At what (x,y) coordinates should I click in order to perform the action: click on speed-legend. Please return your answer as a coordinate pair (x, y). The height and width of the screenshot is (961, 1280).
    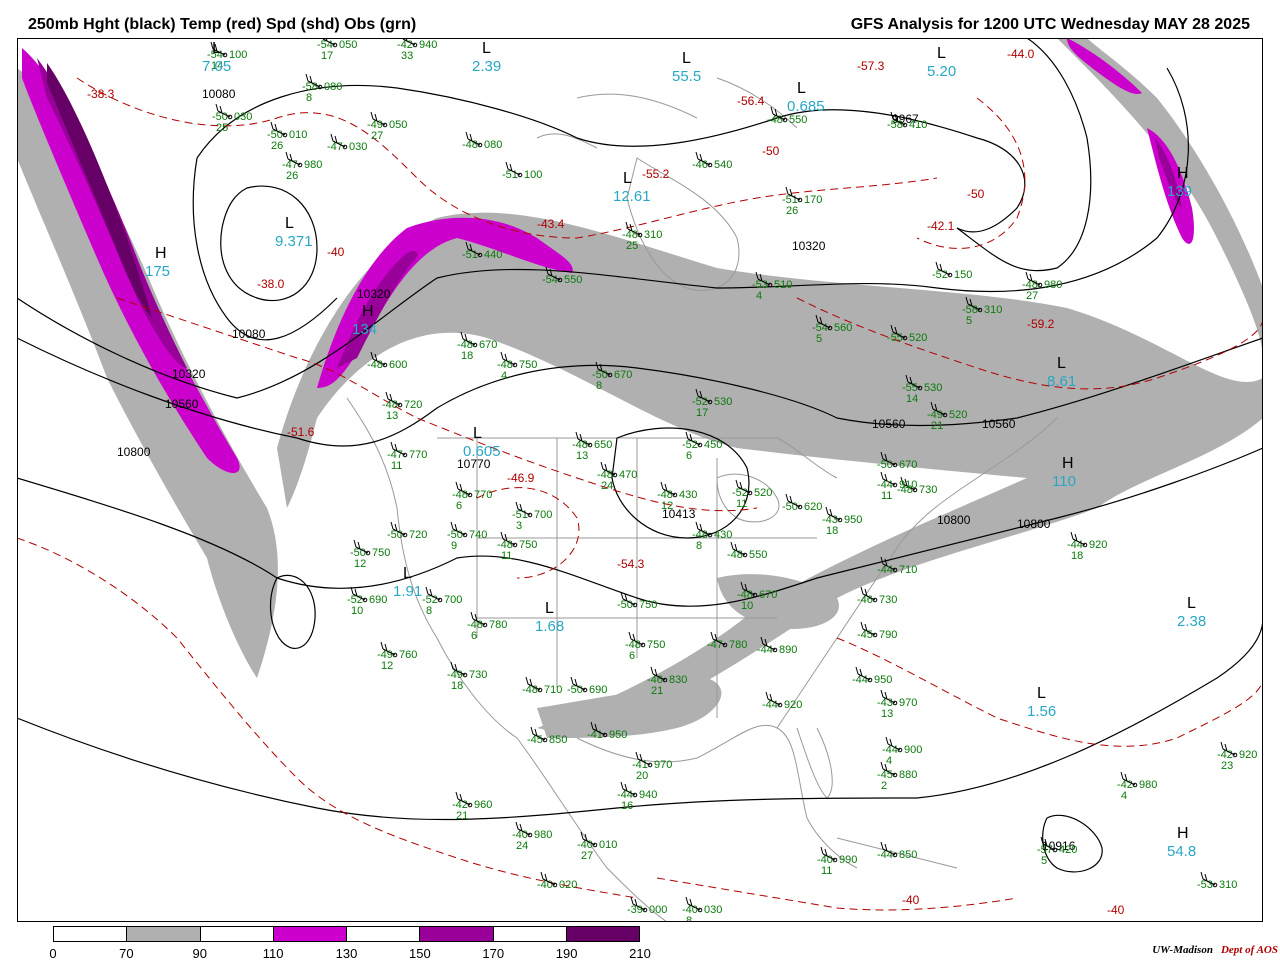
    Looking at the image, I should click on (346, 934).